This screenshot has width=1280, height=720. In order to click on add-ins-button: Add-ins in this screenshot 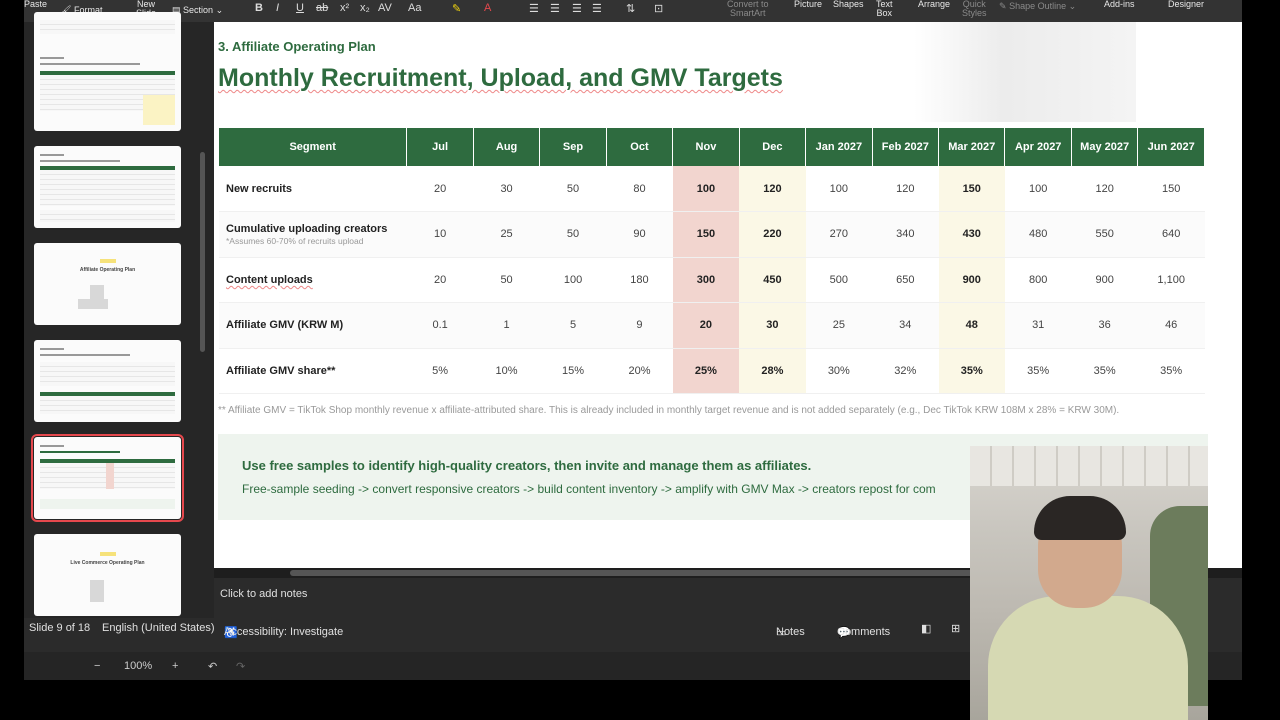, I will do `click(1119, 4)`.